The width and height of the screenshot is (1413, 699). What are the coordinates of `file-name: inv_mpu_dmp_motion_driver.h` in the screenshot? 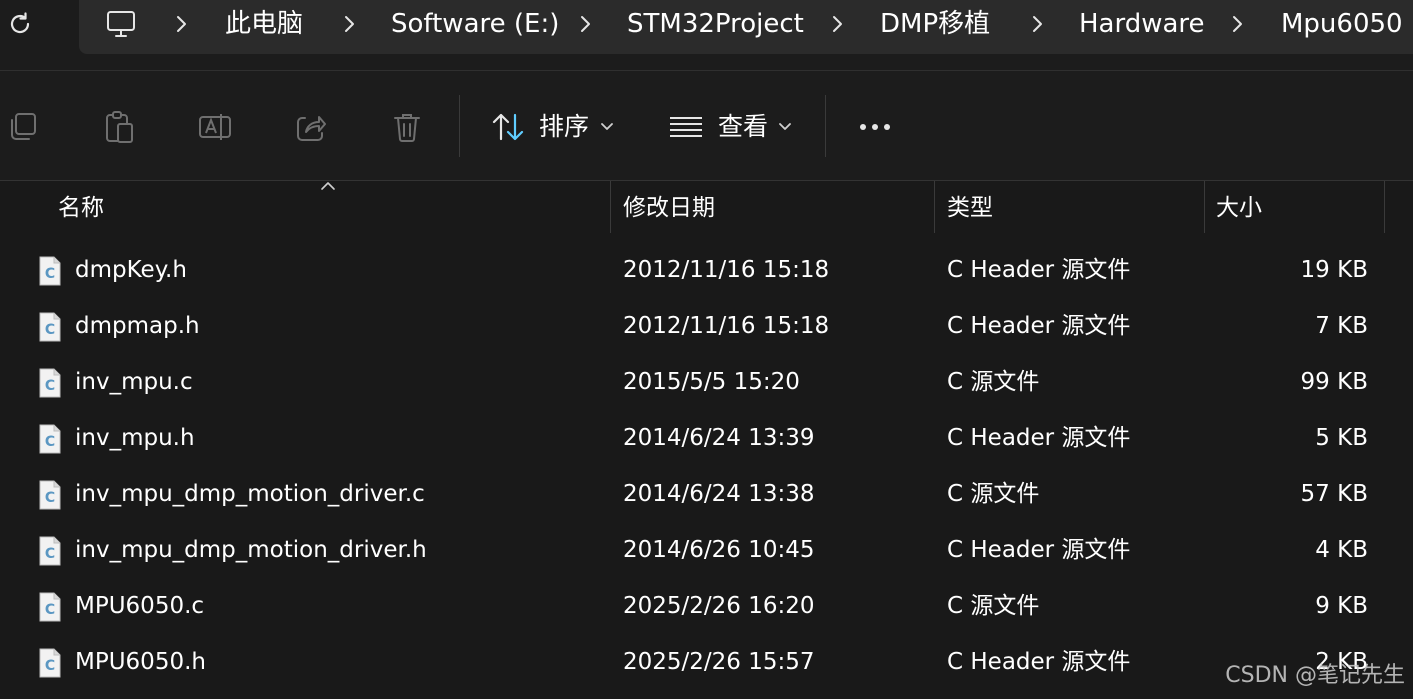 It's located at (251, 550).